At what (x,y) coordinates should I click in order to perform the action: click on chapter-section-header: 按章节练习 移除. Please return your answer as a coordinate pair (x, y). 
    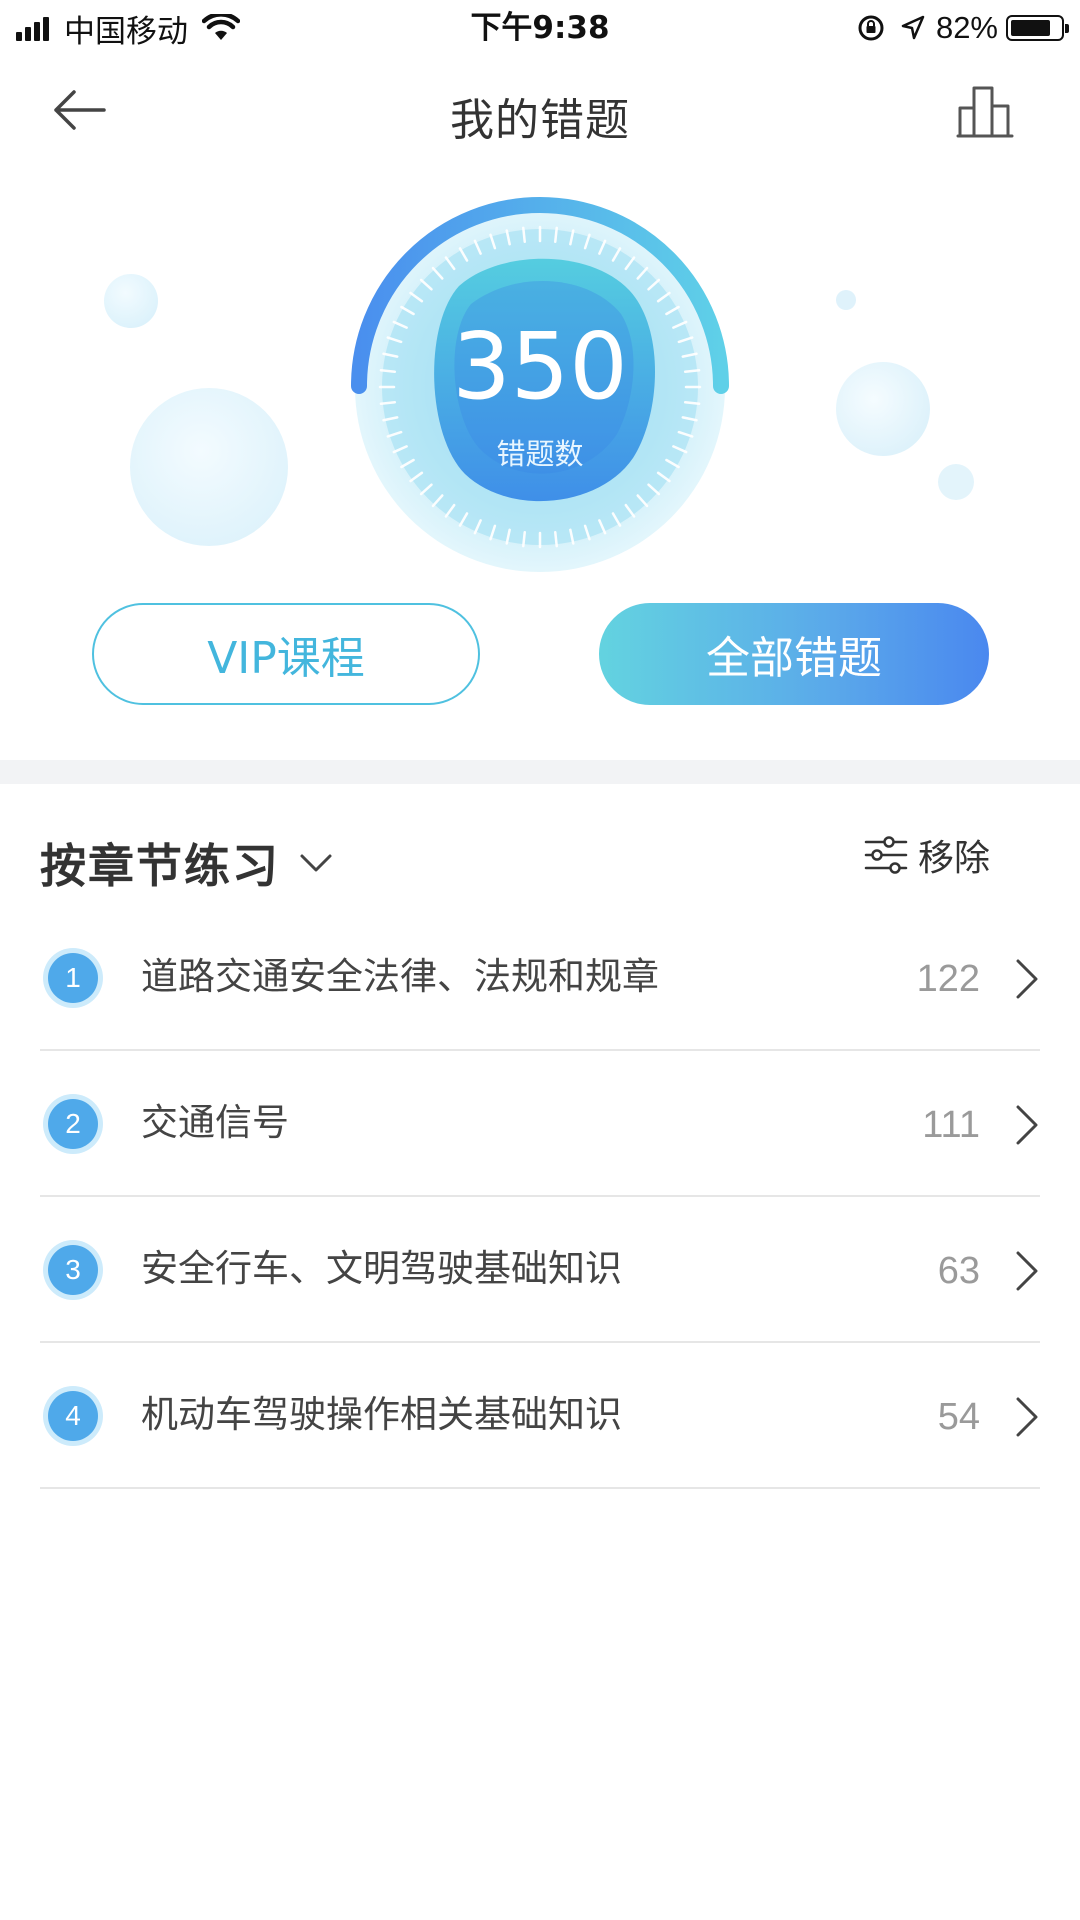
    Looking at the image, I should click on (540, 854).